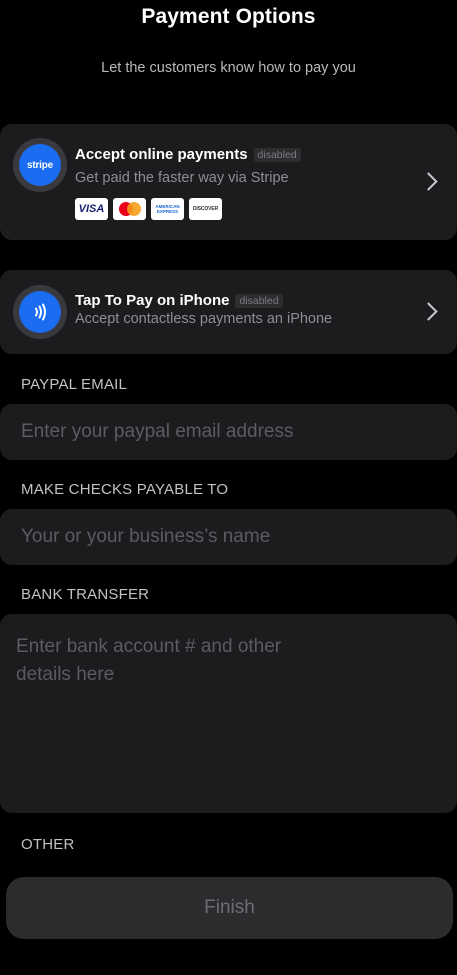  Describe the element at coordinates (74, 384) in the screenshot. I see `paypal-email-label: PAYPAL EMAIL` at that location.